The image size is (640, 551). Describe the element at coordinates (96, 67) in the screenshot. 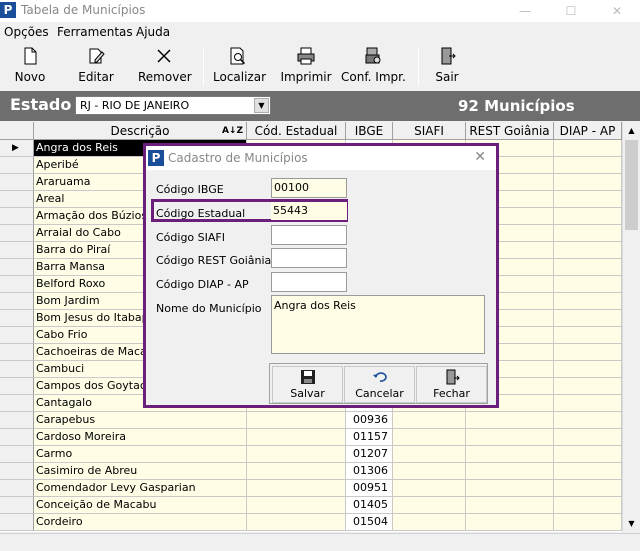

I see `editar-button: Editar` at that location.